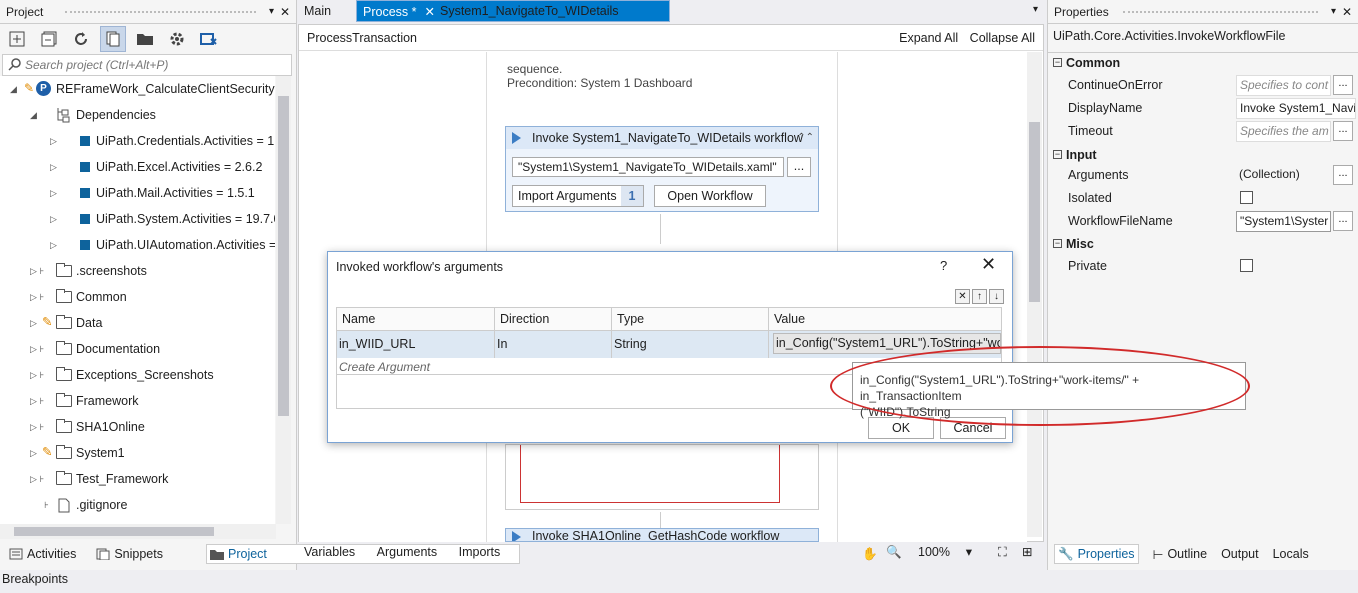 This screenshot has width=1358, height=593. I want to click on collapse-all-icon, so click(49, 39).